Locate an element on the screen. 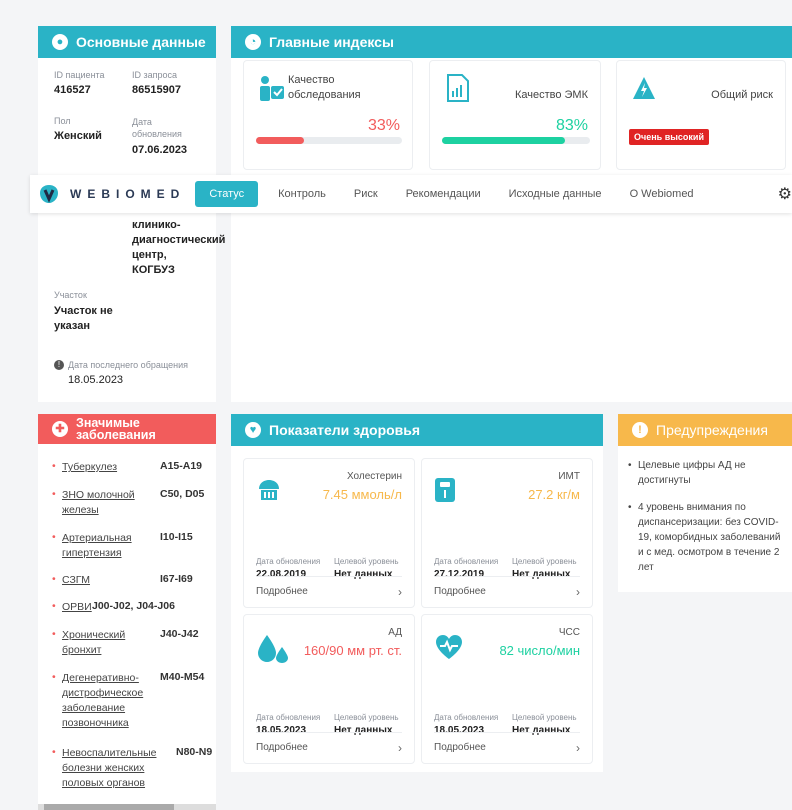 The image size is (792, 810). heart-icon: ♥ is located at coordinates (253, 430).